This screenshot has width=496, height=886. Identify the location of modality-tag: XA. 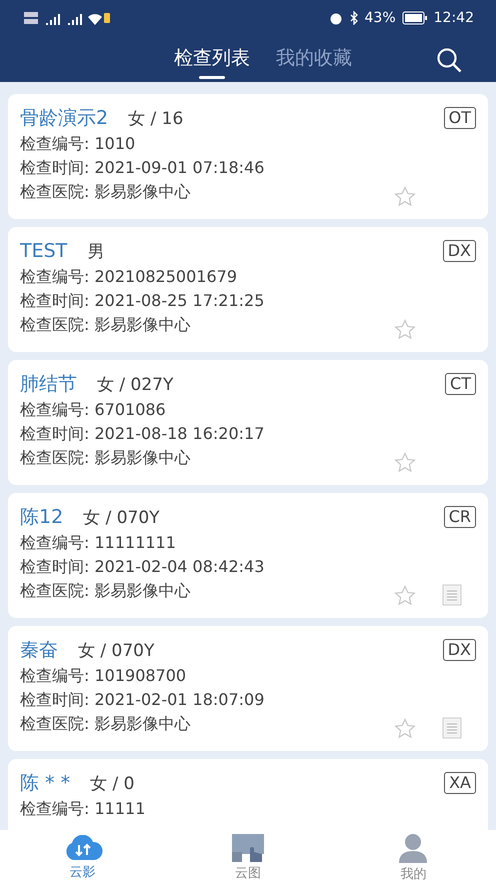
(460, 783).